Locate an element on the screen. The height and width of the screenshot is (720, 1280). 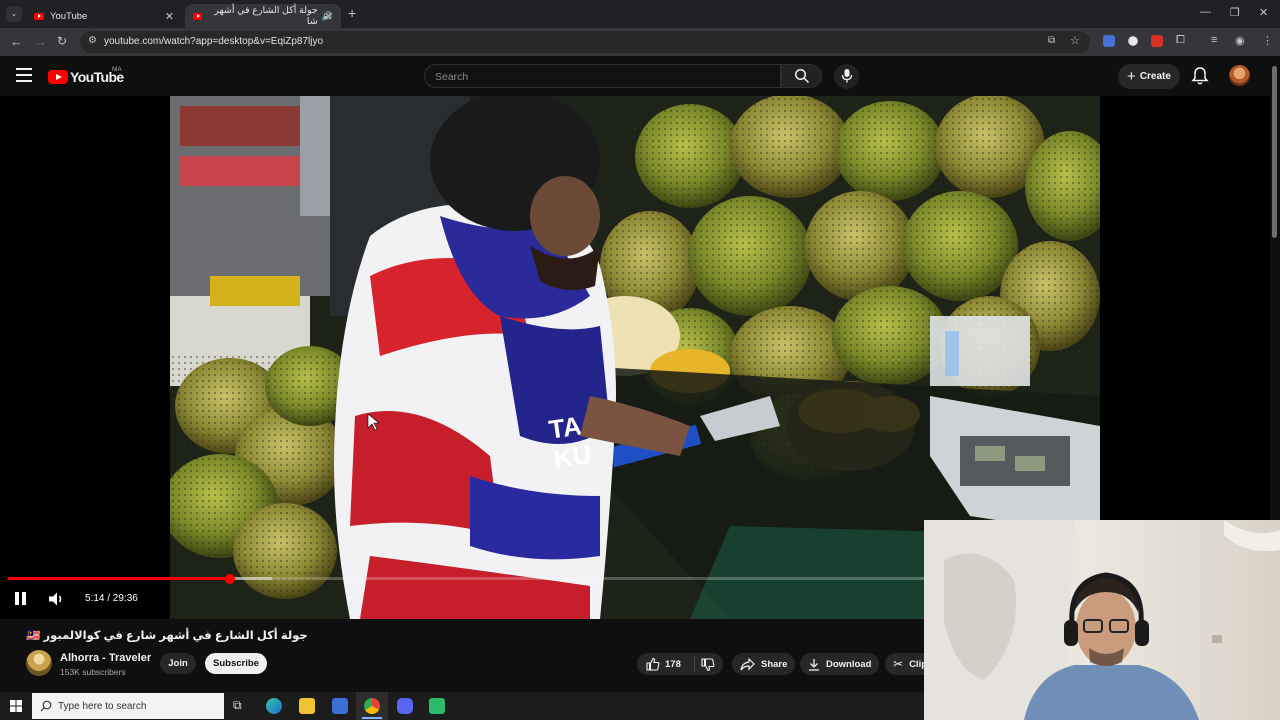
discord-icon is located at coordinates (405, 706).